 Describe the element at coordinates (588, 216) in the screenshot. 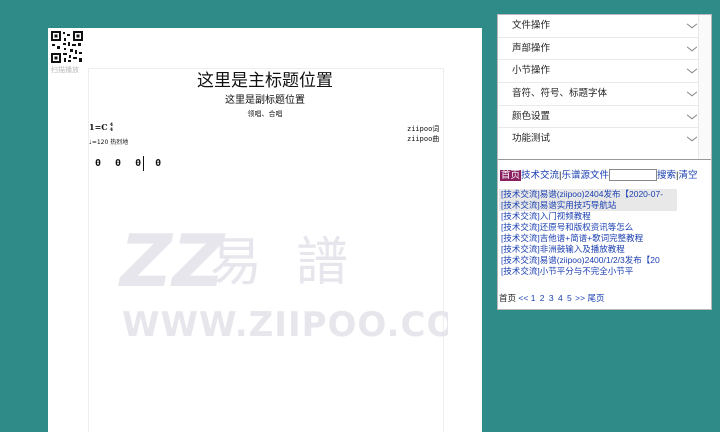

I see `list-item: [技术交流]入门视频教程` at that location.